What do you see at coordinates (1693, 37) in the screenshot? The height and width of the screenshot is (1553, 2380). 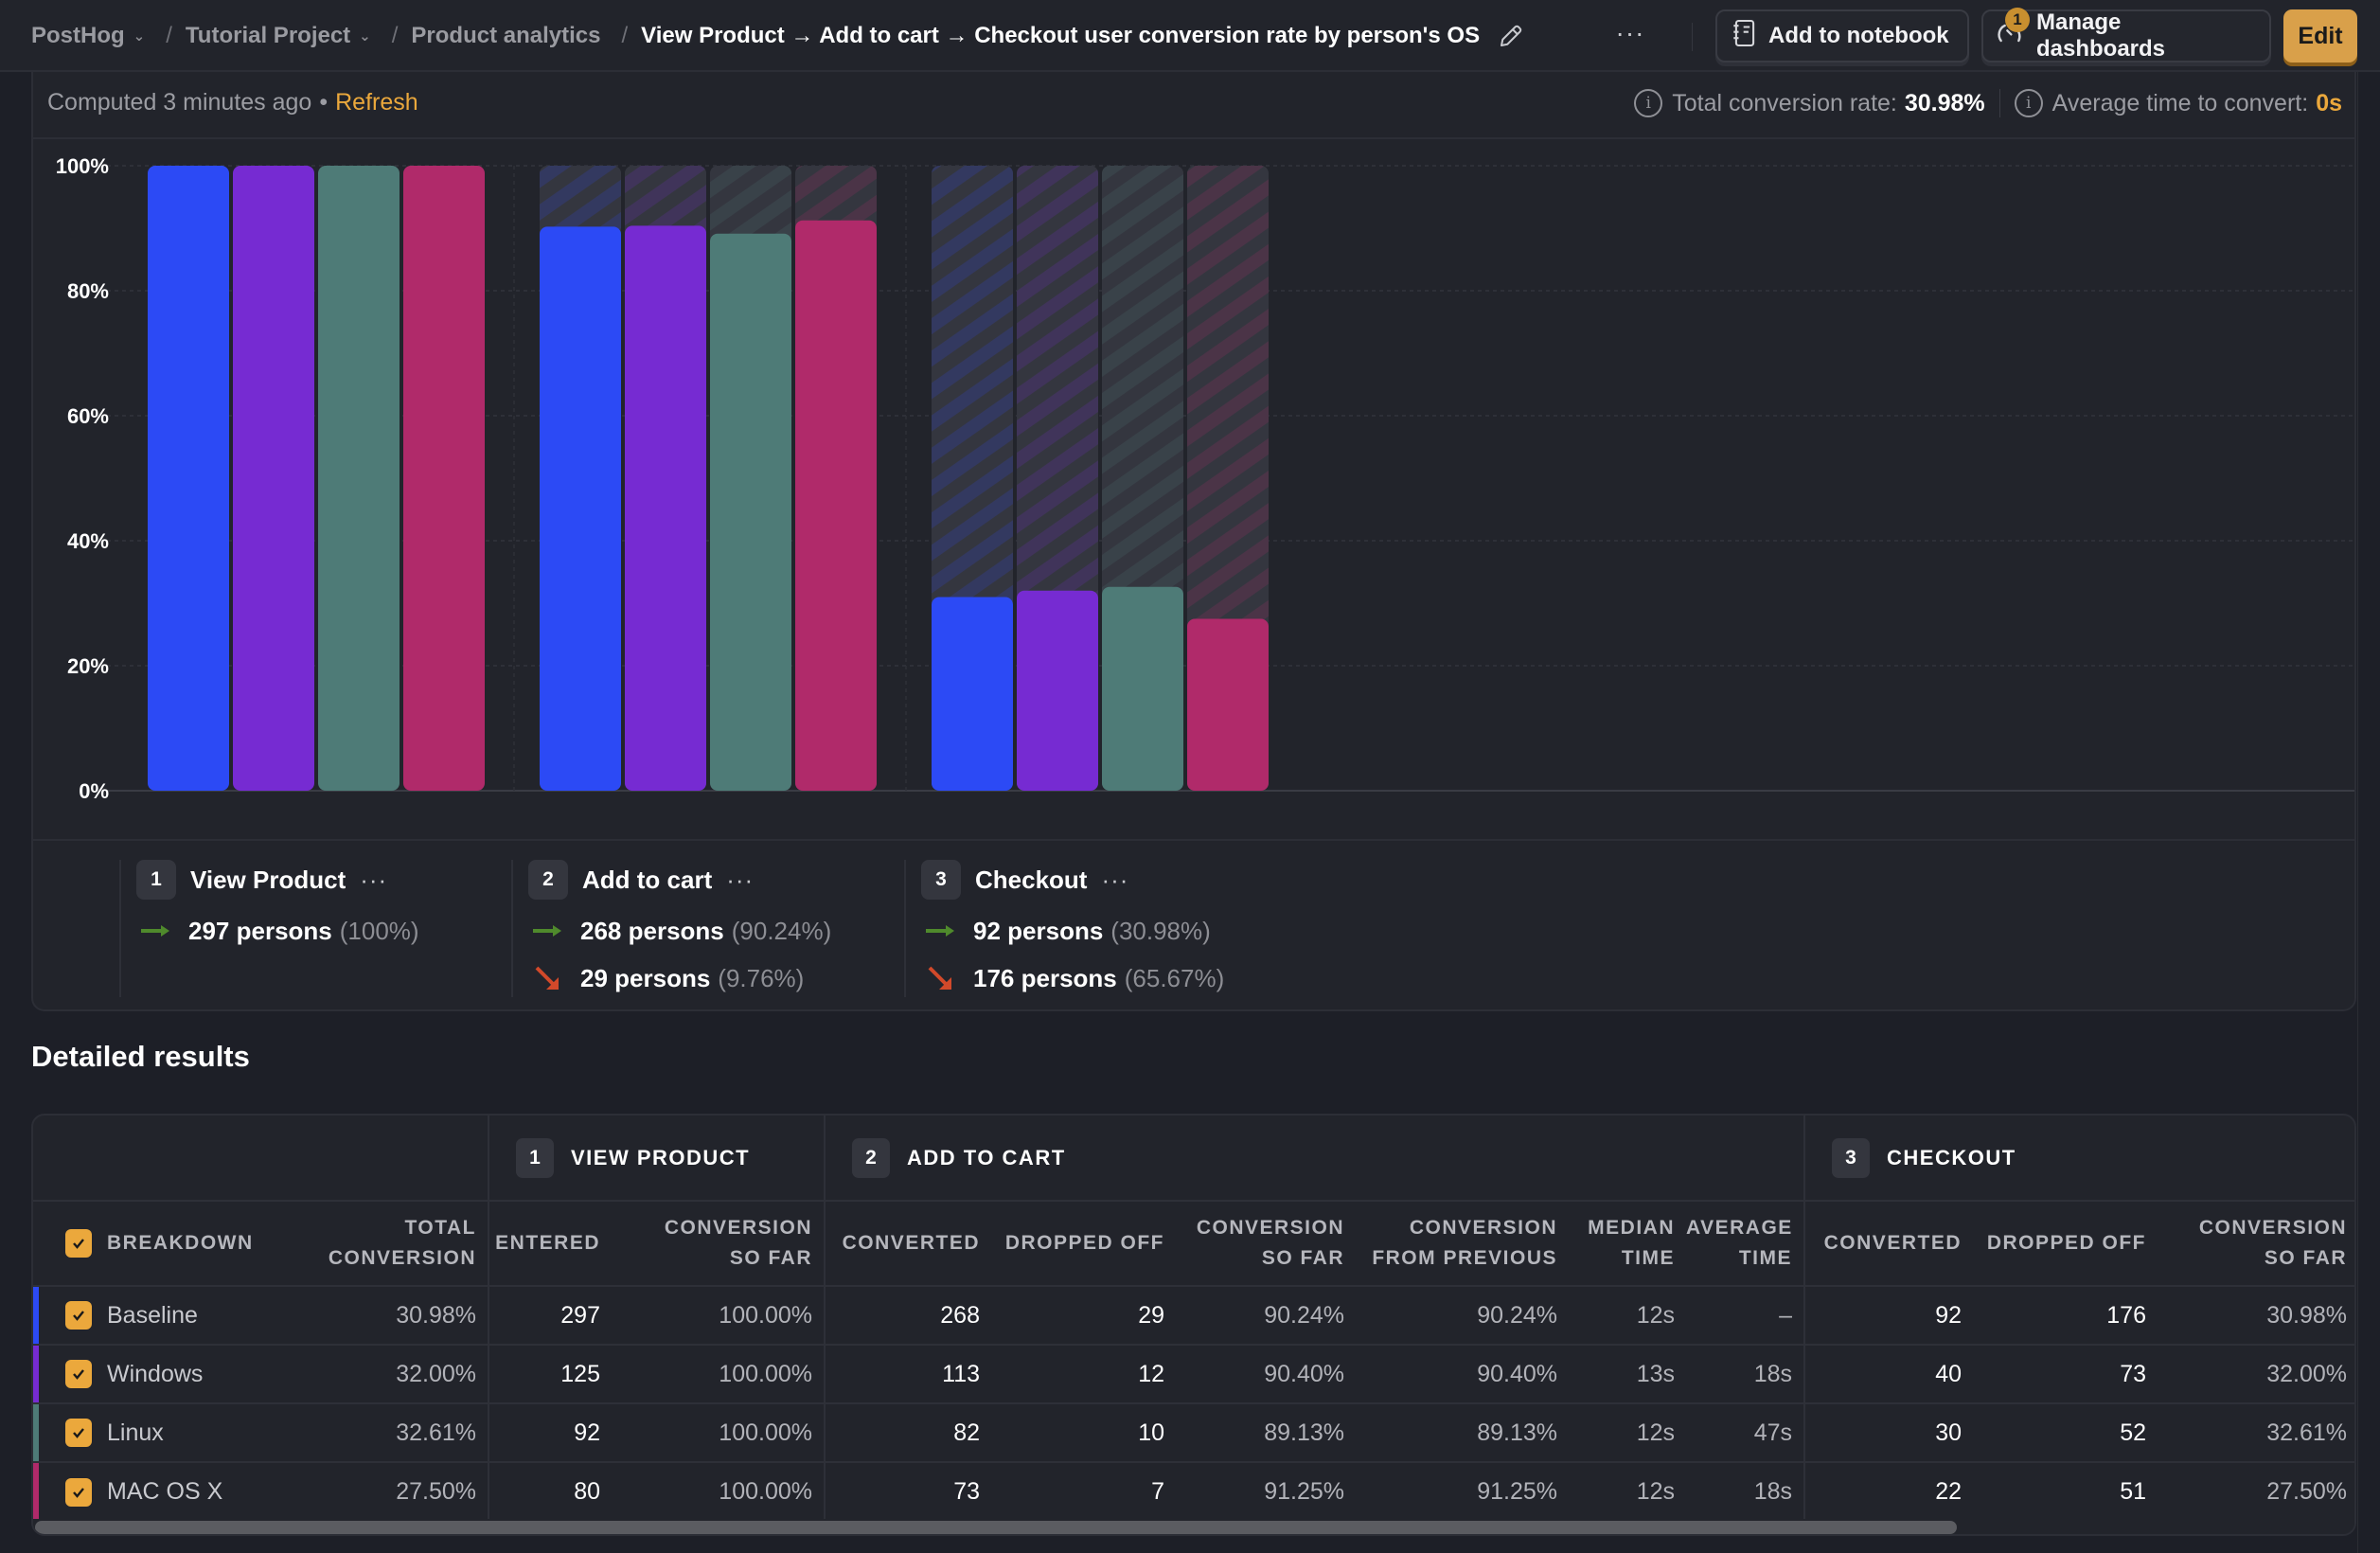 I see `divider` at bounding box center [1693, 37].